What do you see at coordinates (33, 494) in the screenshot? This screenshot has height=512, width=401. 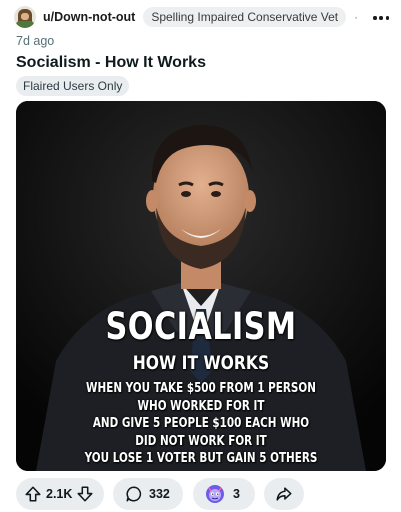 I see `arrow-up-icon` at bounding box center [33, 494].